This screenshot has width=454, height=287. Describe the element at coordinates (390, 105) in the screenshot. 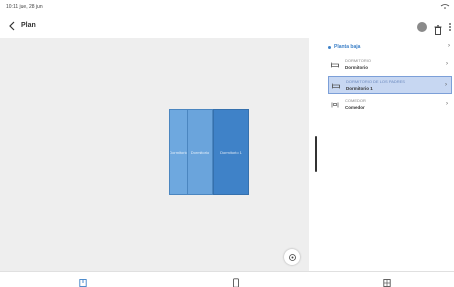

I see `list-item: COMEDOR Comedor ›` at that location.